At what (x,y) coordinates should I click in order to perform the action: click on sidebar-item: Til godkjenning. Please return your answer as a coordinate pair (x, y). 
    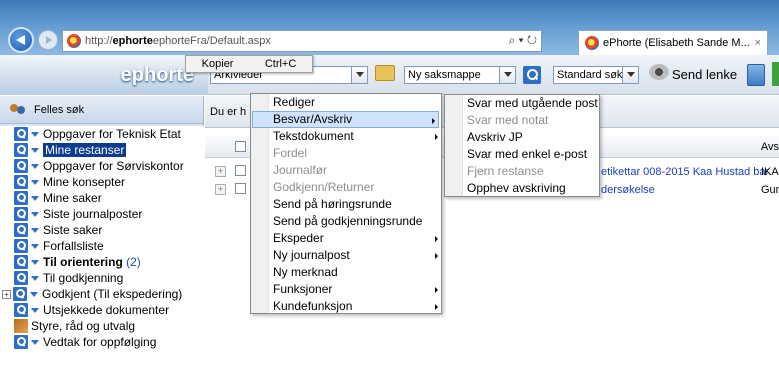
    Looking at the image, I should click on (102, 278).